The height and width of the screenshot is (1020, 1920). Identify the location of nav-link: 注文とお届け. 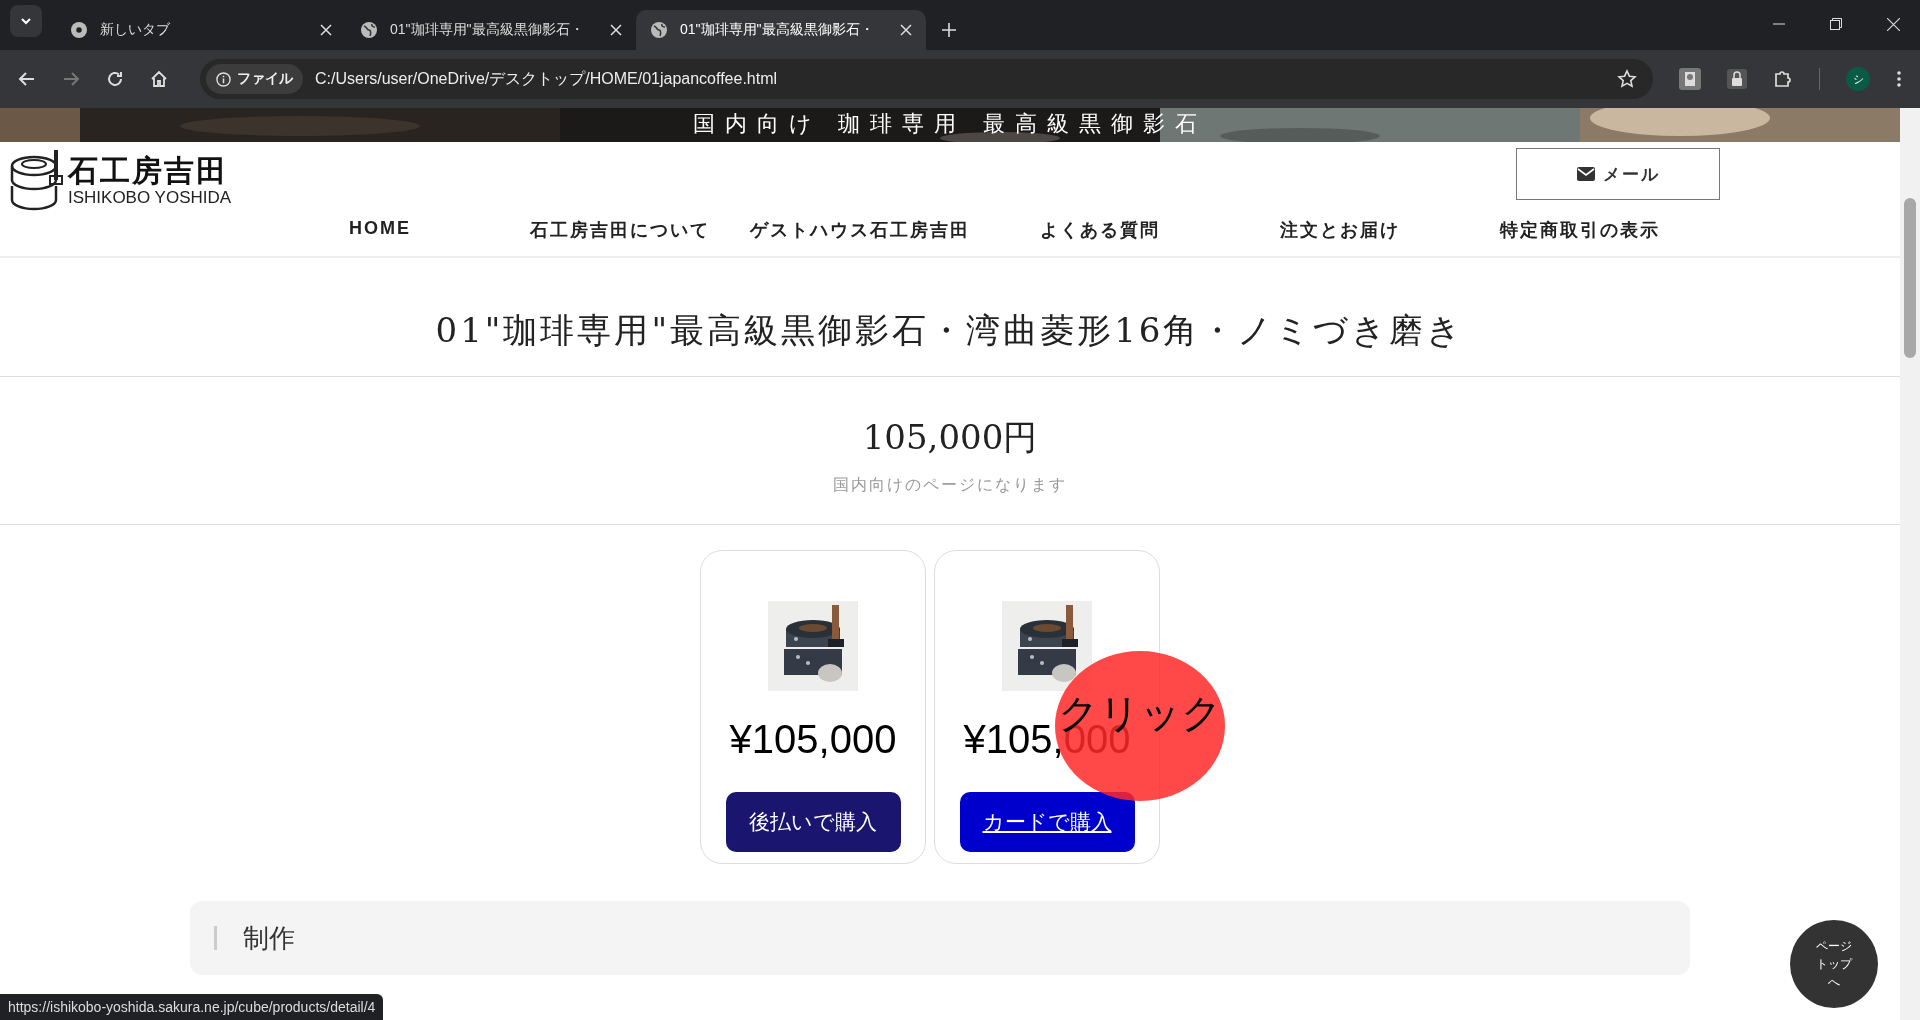
(1340, 230).